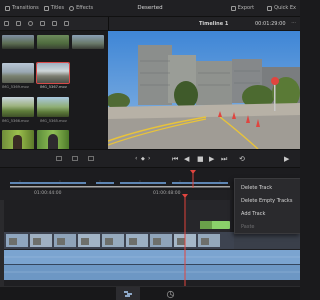  What do you see at coordinates (233, 8) in the screenshot?
I see `export-icon` at bounding box center [233, 8].